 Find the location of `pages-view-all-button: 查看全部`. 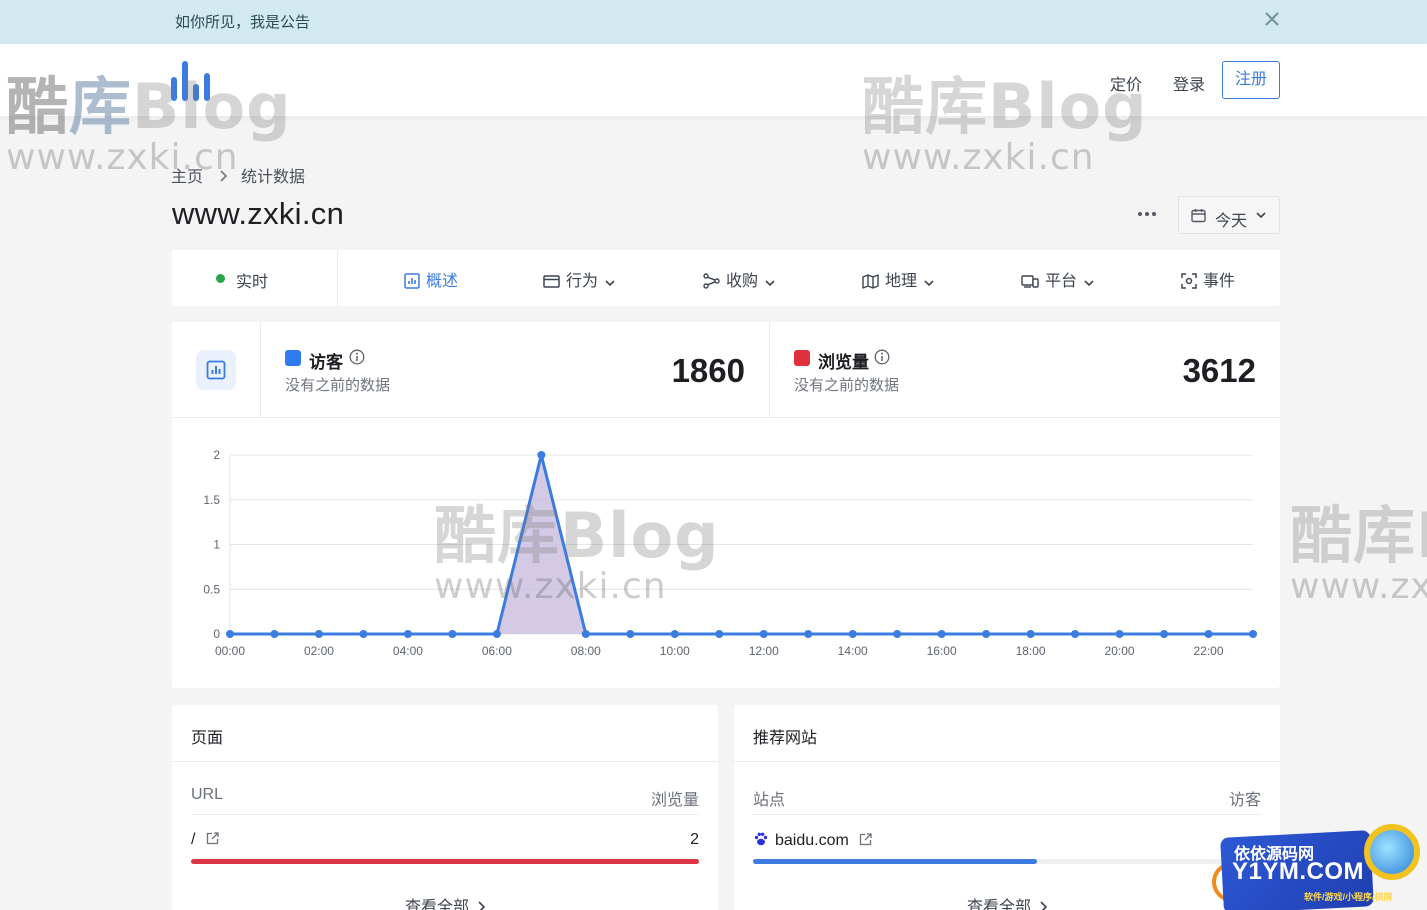

pages-view-all-button: 查看全部 is located at coordinates (445, 901).